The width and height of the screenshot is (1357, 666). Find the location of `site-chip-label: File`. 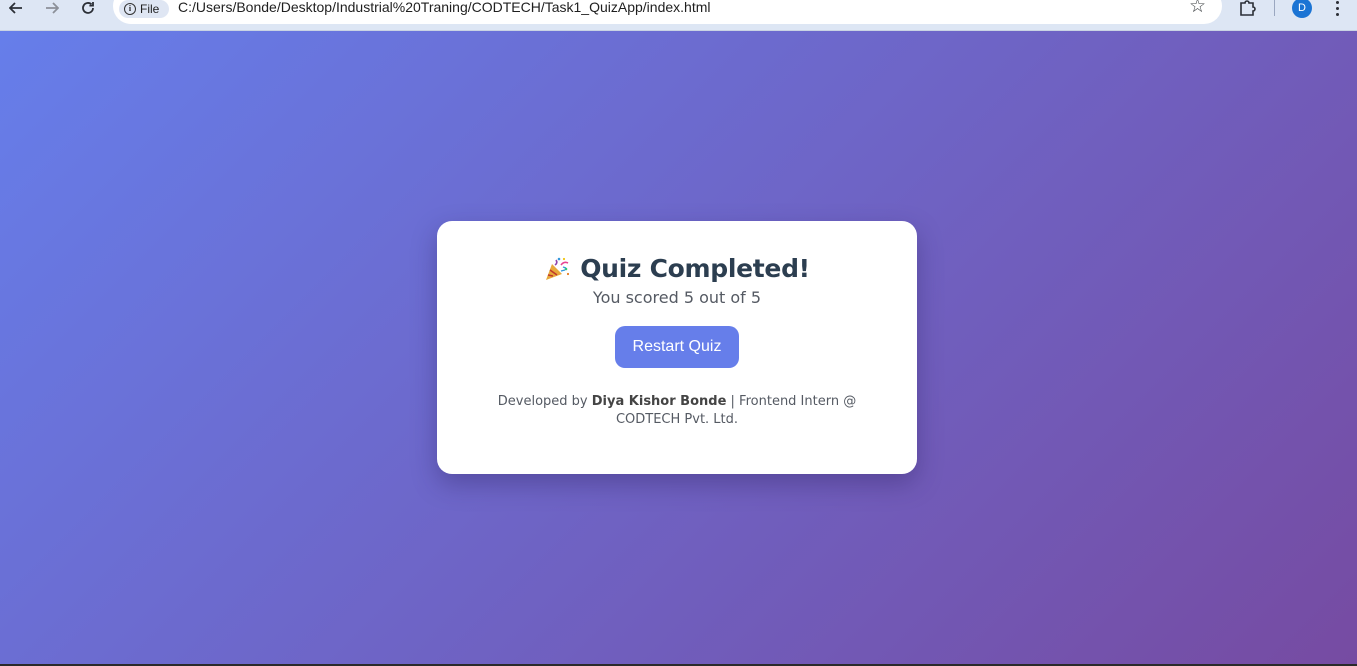

site-chip-label: File is located at coordinates (150, 9).